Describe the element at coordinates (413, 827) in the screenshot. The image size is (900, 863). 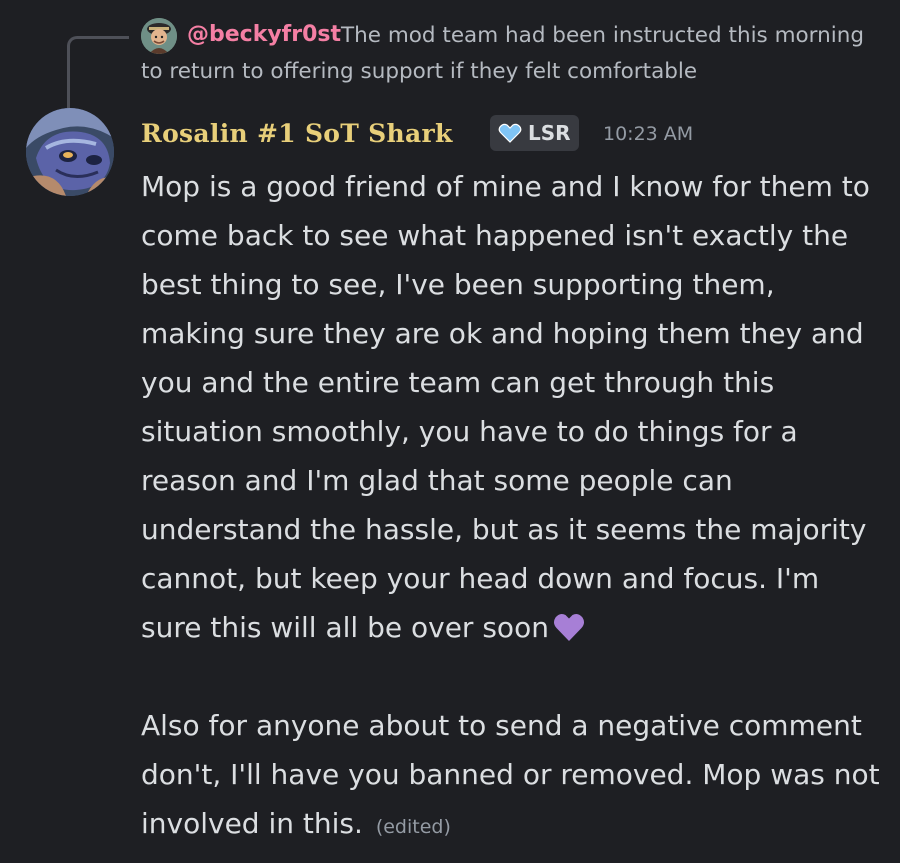
I see `edited-label: (edited)` at that location.